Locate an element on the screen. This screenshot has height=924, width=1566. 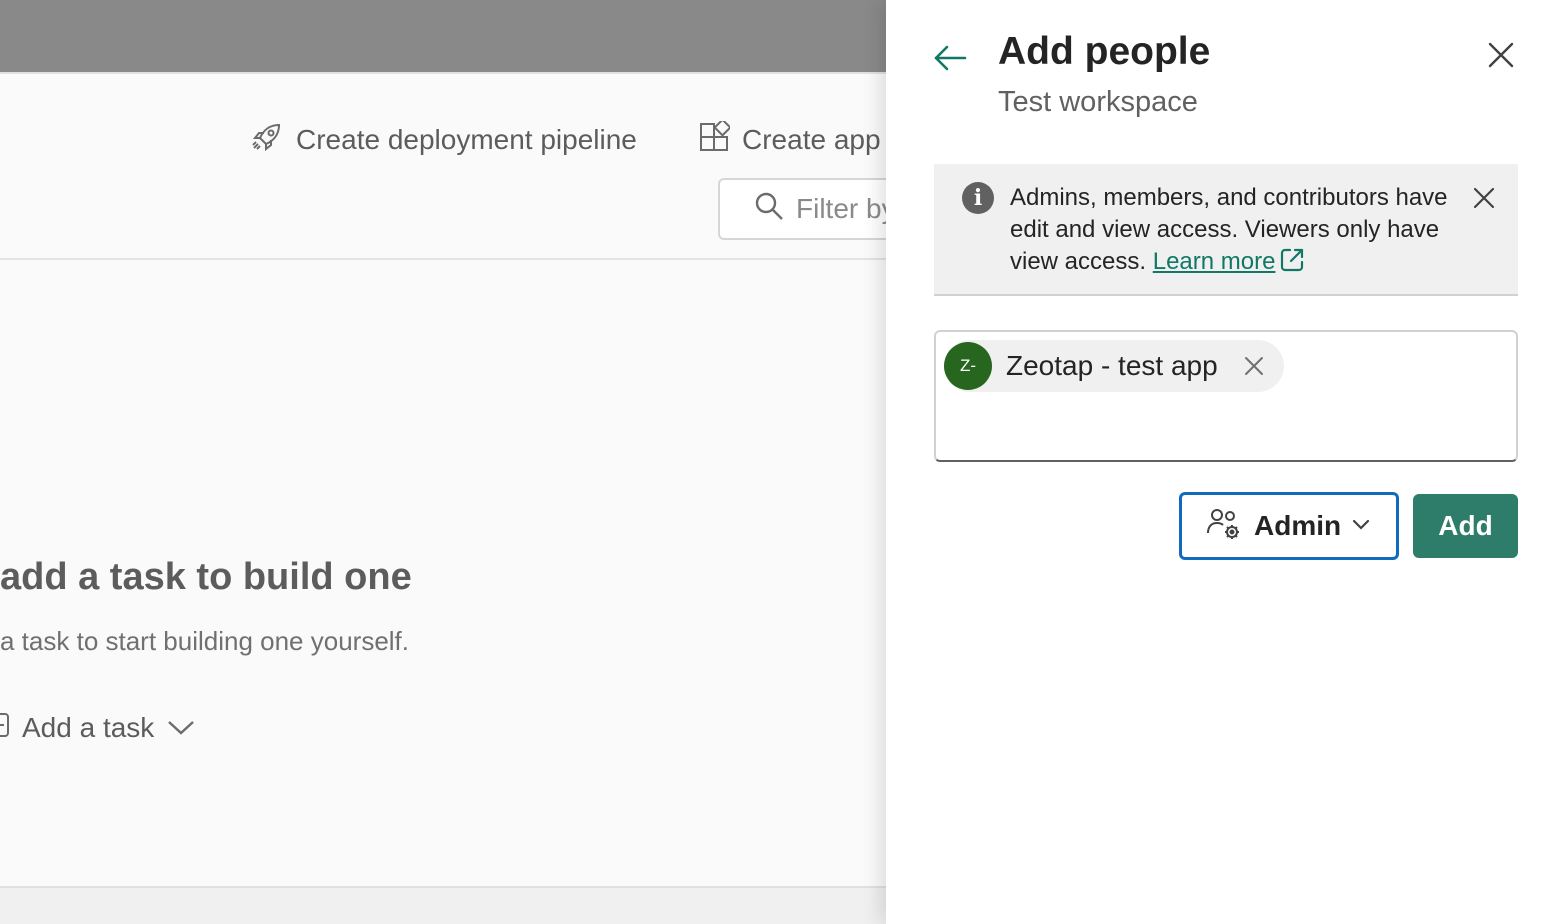
close-button is located at coordinates (1501, 57).